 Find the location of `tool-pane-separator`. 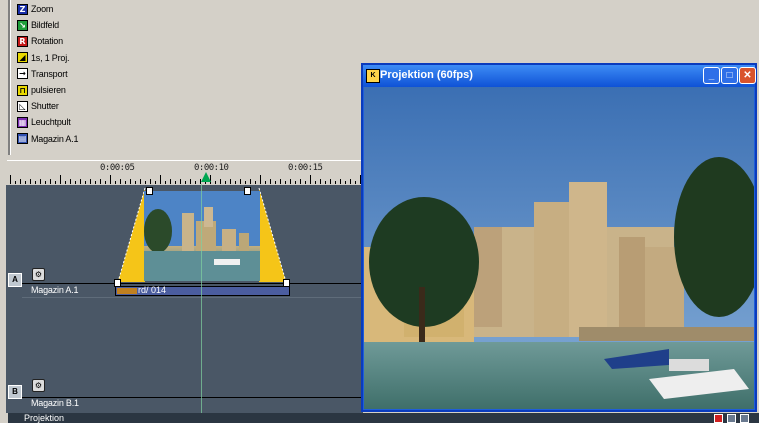

tool-pane-separator is located at coordinates (9, 77).